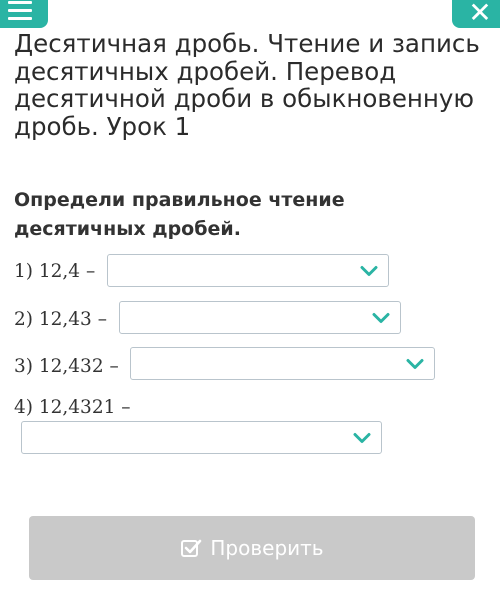  Describe the element at coordinates (72, 407) in the screenshot. I see `item-4-label: 4) 12,4321 –` at that location.